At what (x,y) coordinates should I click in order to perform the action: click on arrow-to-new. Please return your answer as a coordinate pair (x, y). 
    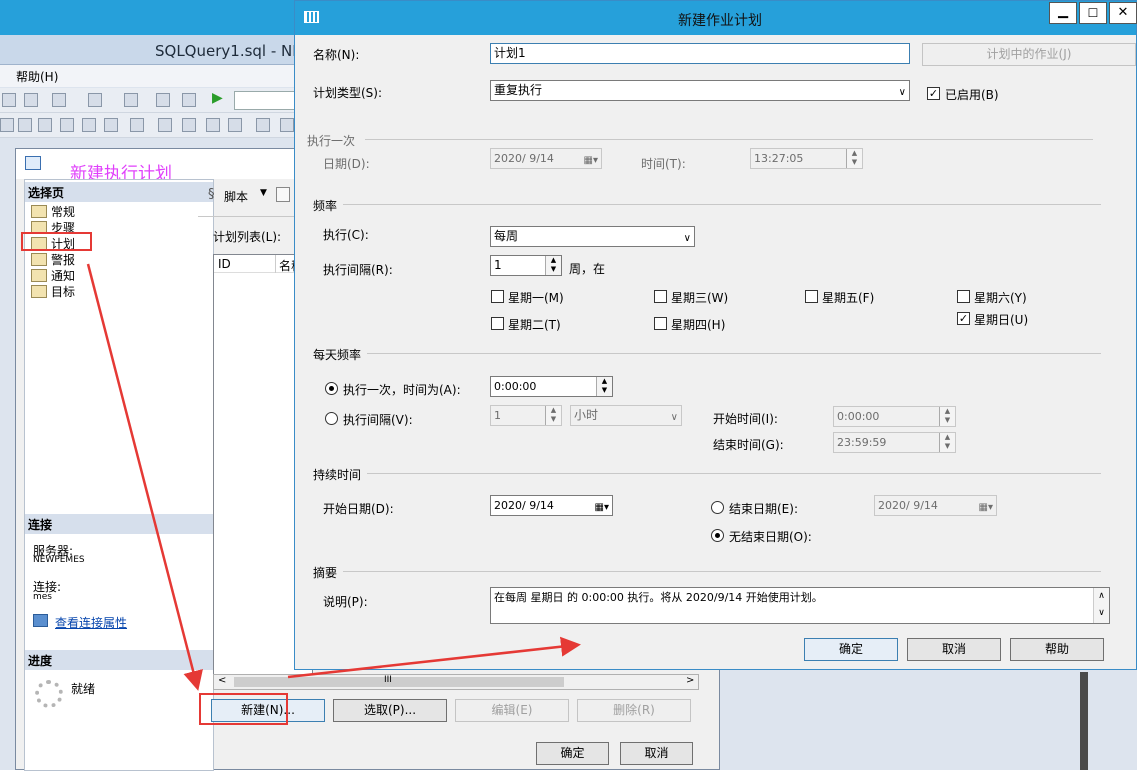
    Looking at the image, I should click on (144, 477).